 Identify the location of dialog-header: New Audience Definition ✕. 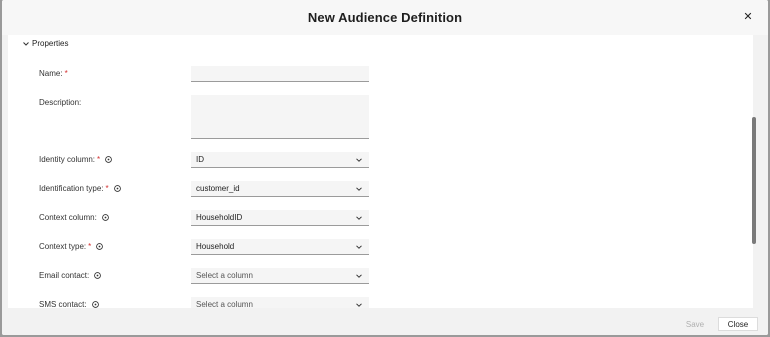
(385, 17).